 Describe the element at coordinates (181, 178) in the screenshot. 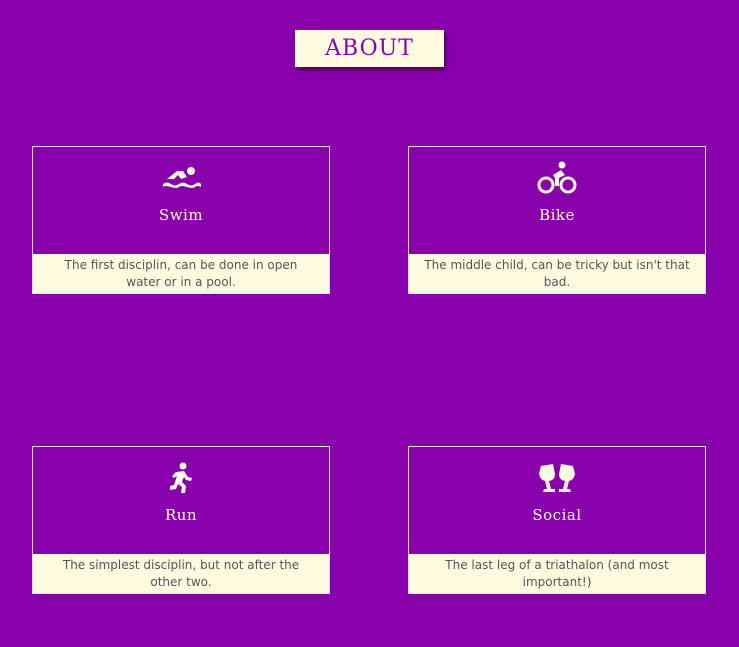

I see `swimmer-icon` at that location.